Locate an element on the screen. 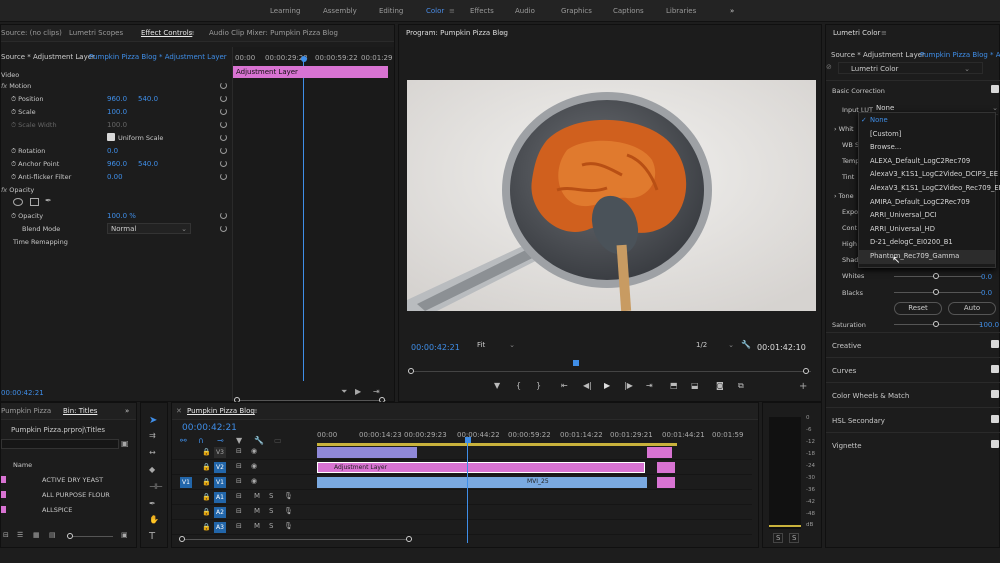  effect-controls-timecode: 00:00:42:21 is located at coordinates (22, 393).